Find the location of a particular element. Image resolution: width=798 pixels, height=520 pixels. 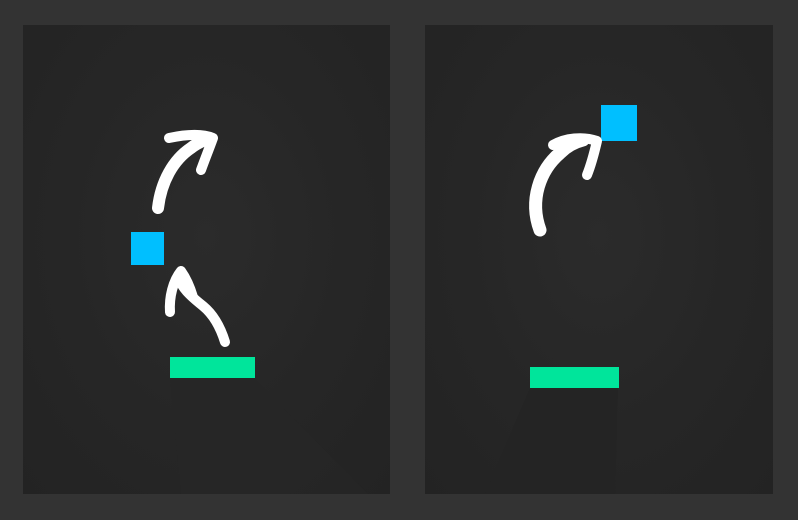

scene-right is located at coordinates (561, 299).